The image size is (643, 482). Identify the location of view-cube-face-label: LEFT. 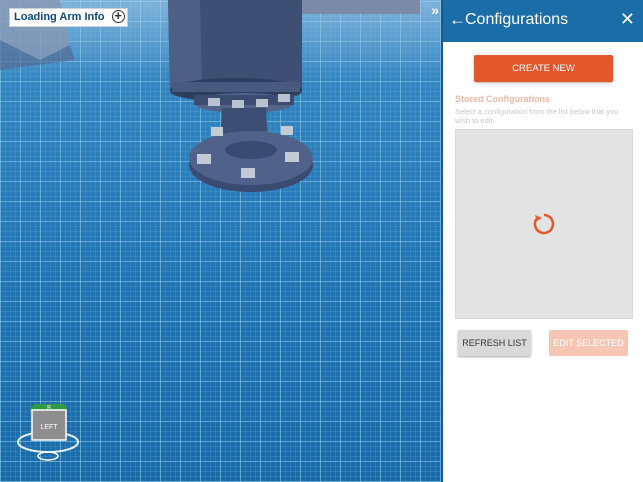
(49, 427).